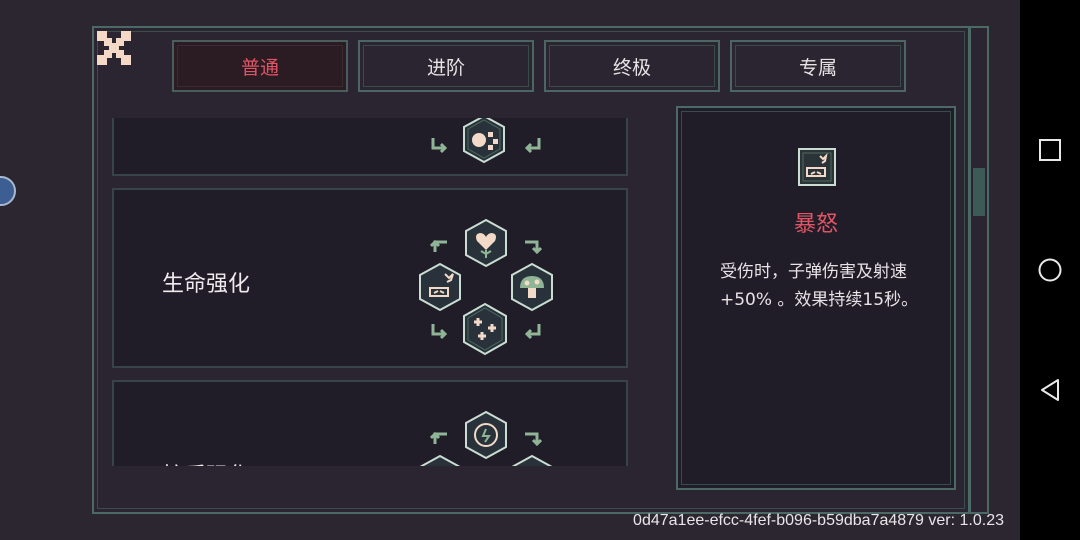 Image resolution: width=1080 pixels, height=540 pixels. What do you see at coordinates (532, 287) in the screenshot?
I see `mushroom-icon` at bounding box center [532, 287].